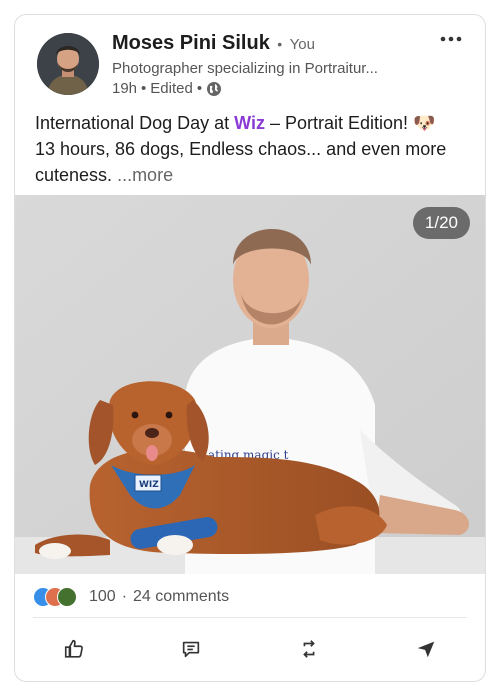  What do you see at coordinates (250, 617) in the screenshot?
I see `actions-divider` at bounding box center [250, 617].